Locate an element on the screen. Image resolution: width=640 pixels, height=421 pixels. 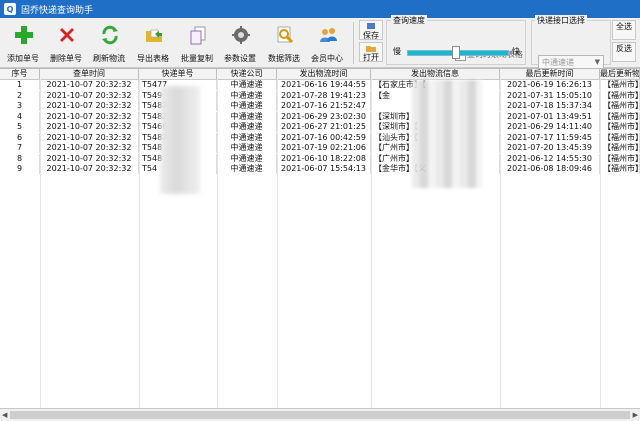
table-cell-no: 8 is located at coordinates (20, 158).